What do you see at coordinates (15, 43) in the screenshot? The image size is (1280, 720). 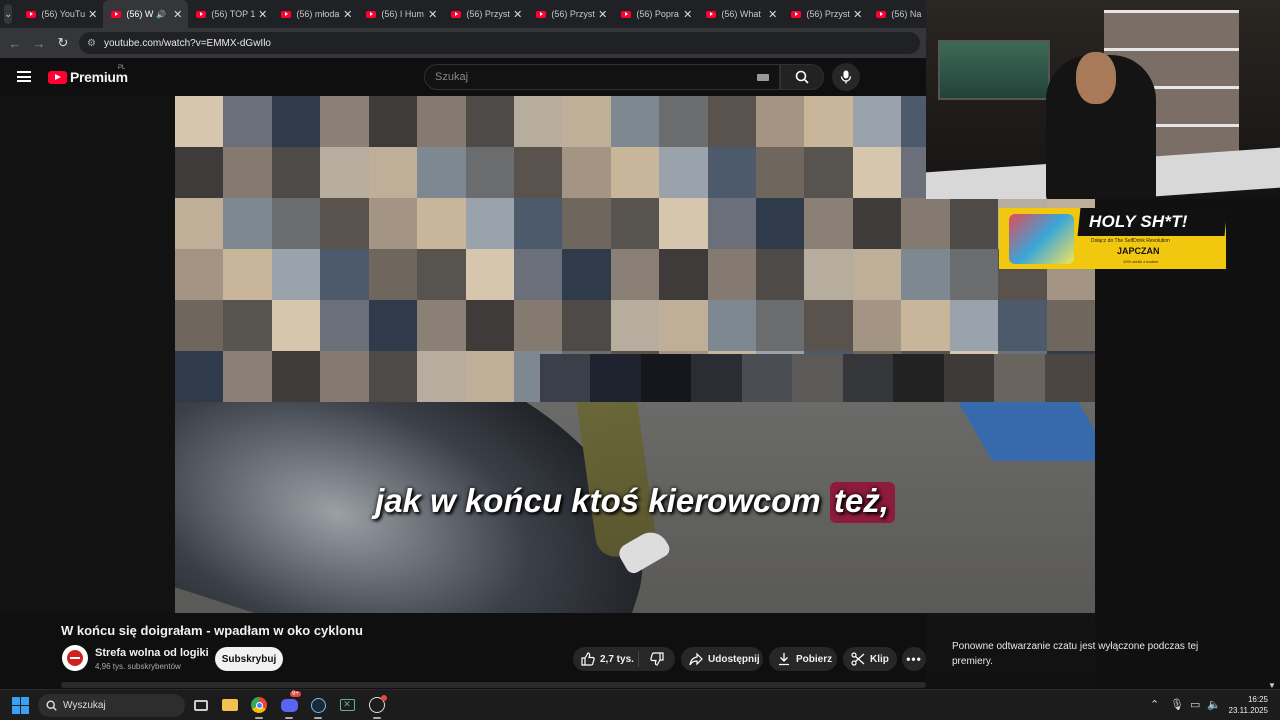 I see `back-icon: ←` at bounding box center [15, 43].